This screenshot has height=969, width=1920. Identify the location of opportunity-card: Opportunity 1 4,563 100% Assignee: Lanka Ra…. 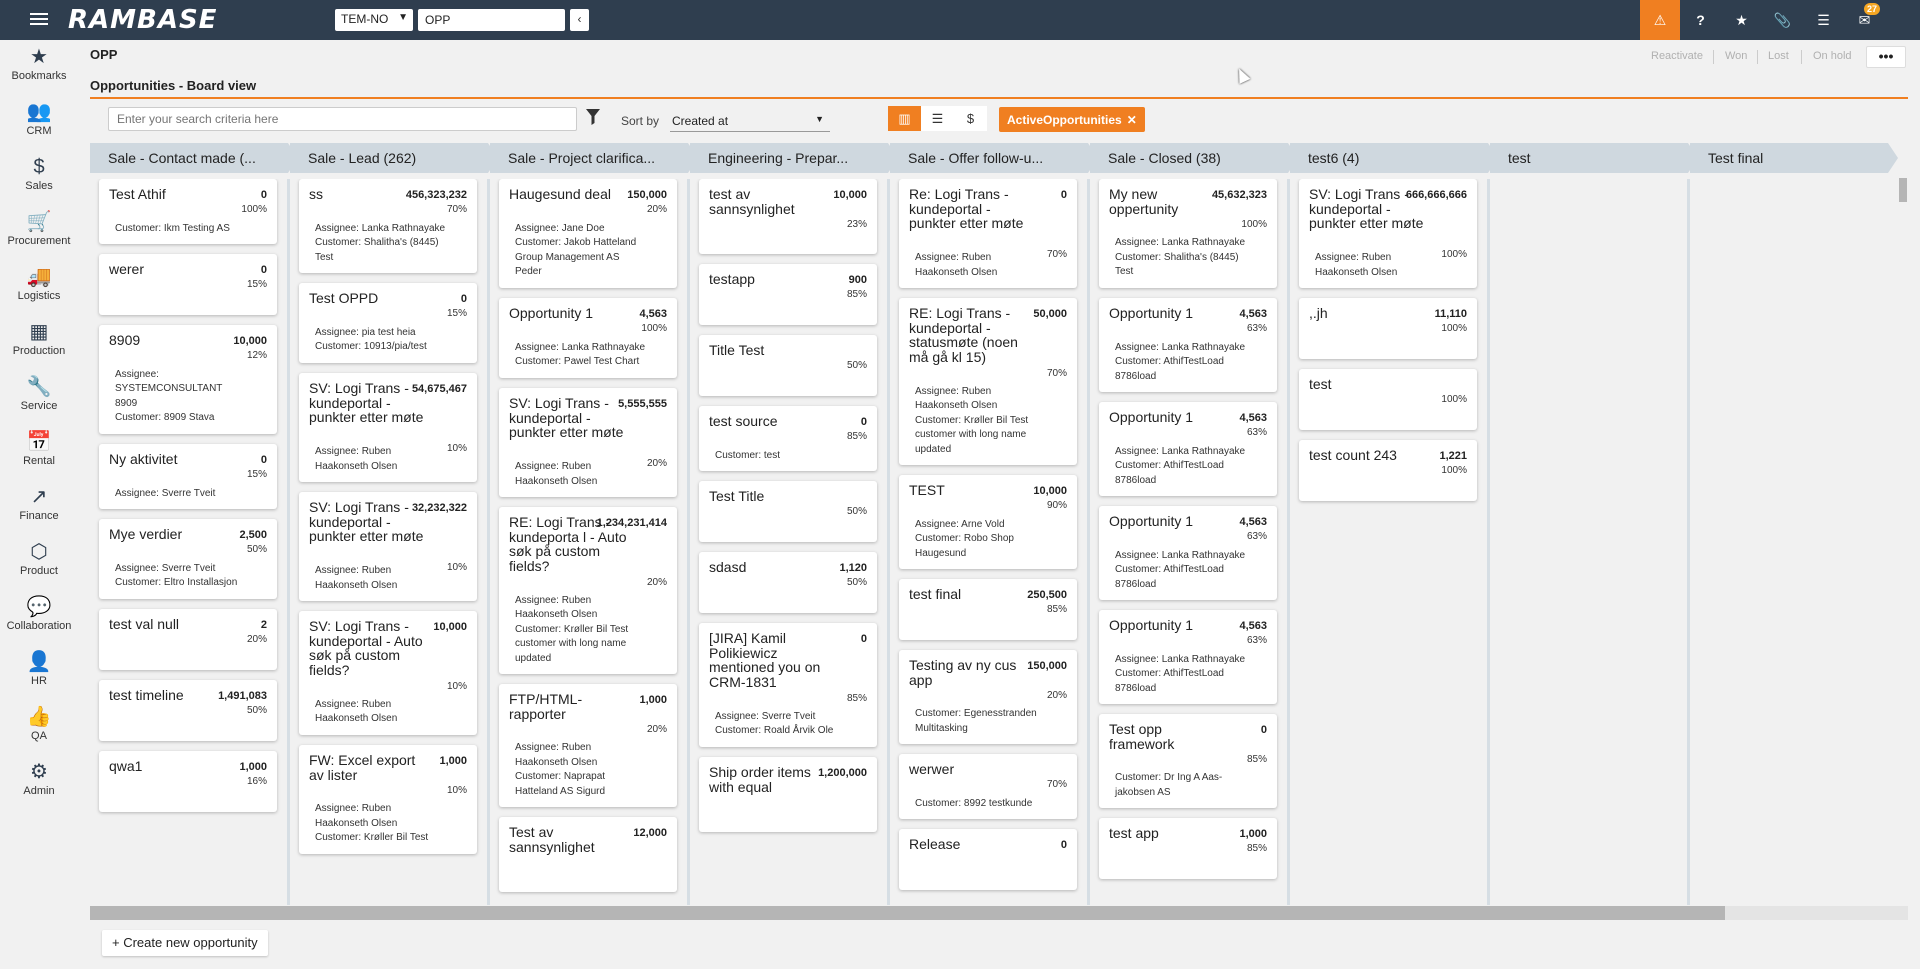
(588, 338).